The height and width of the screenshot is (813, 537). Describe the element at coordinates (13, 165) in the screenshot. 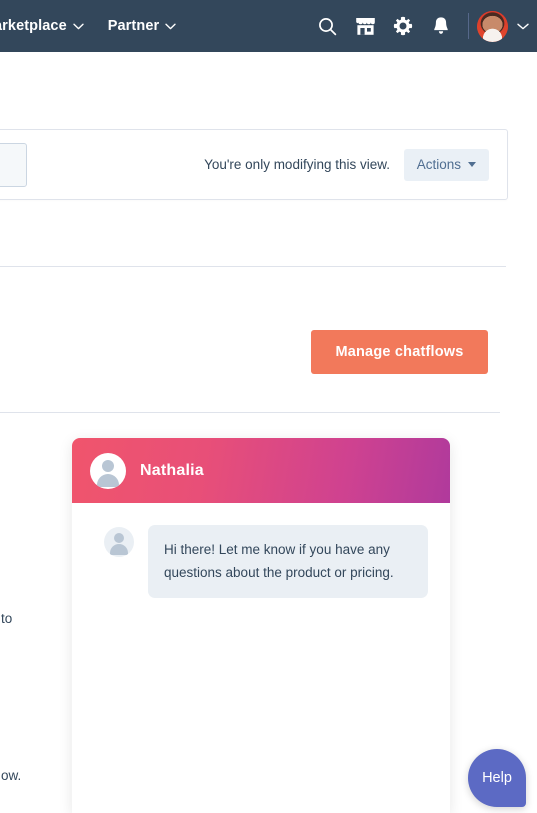

I see `view-select-dropdown` at that location.